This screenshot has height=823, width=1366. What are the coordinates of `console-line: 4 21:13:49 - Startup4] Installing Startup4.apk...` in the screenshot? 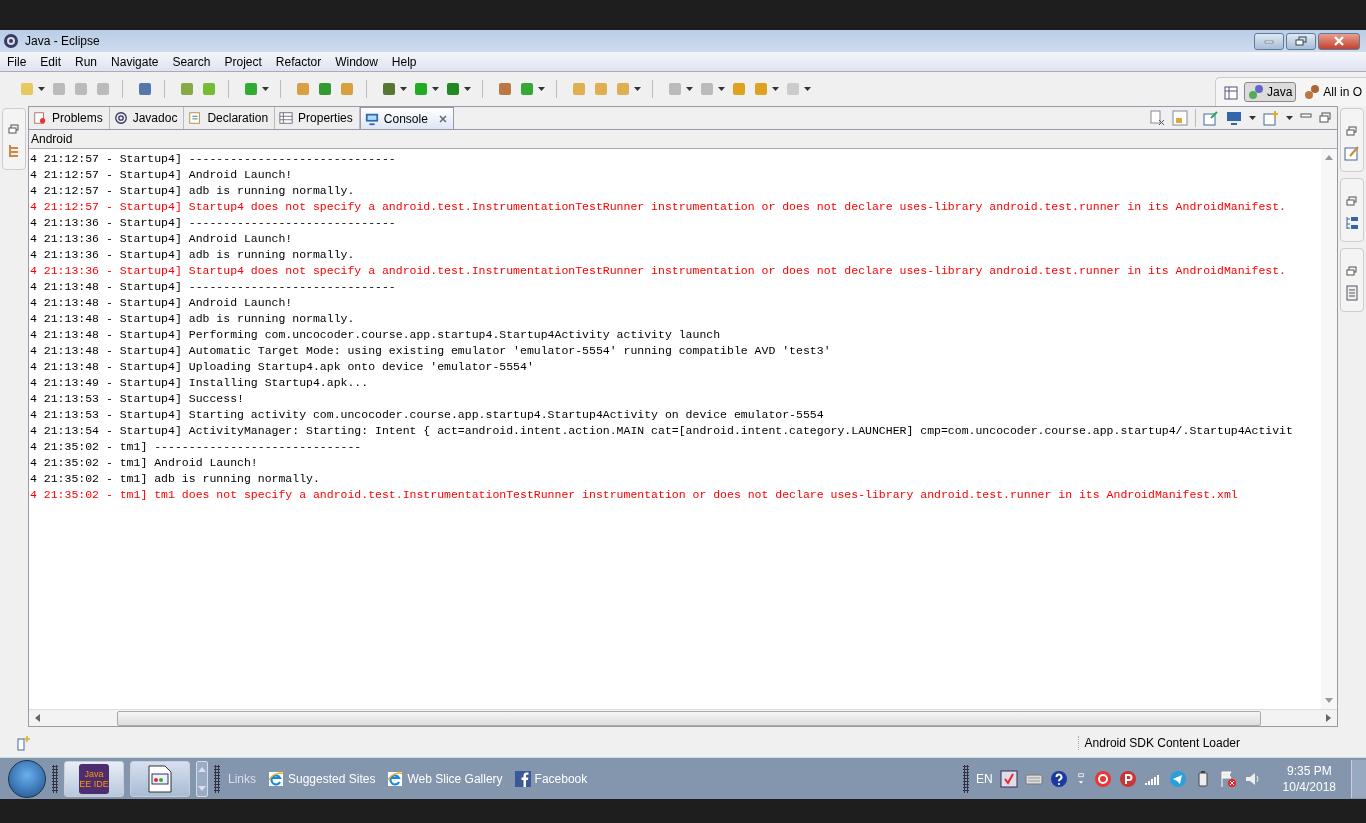 It's located at (199, 383).